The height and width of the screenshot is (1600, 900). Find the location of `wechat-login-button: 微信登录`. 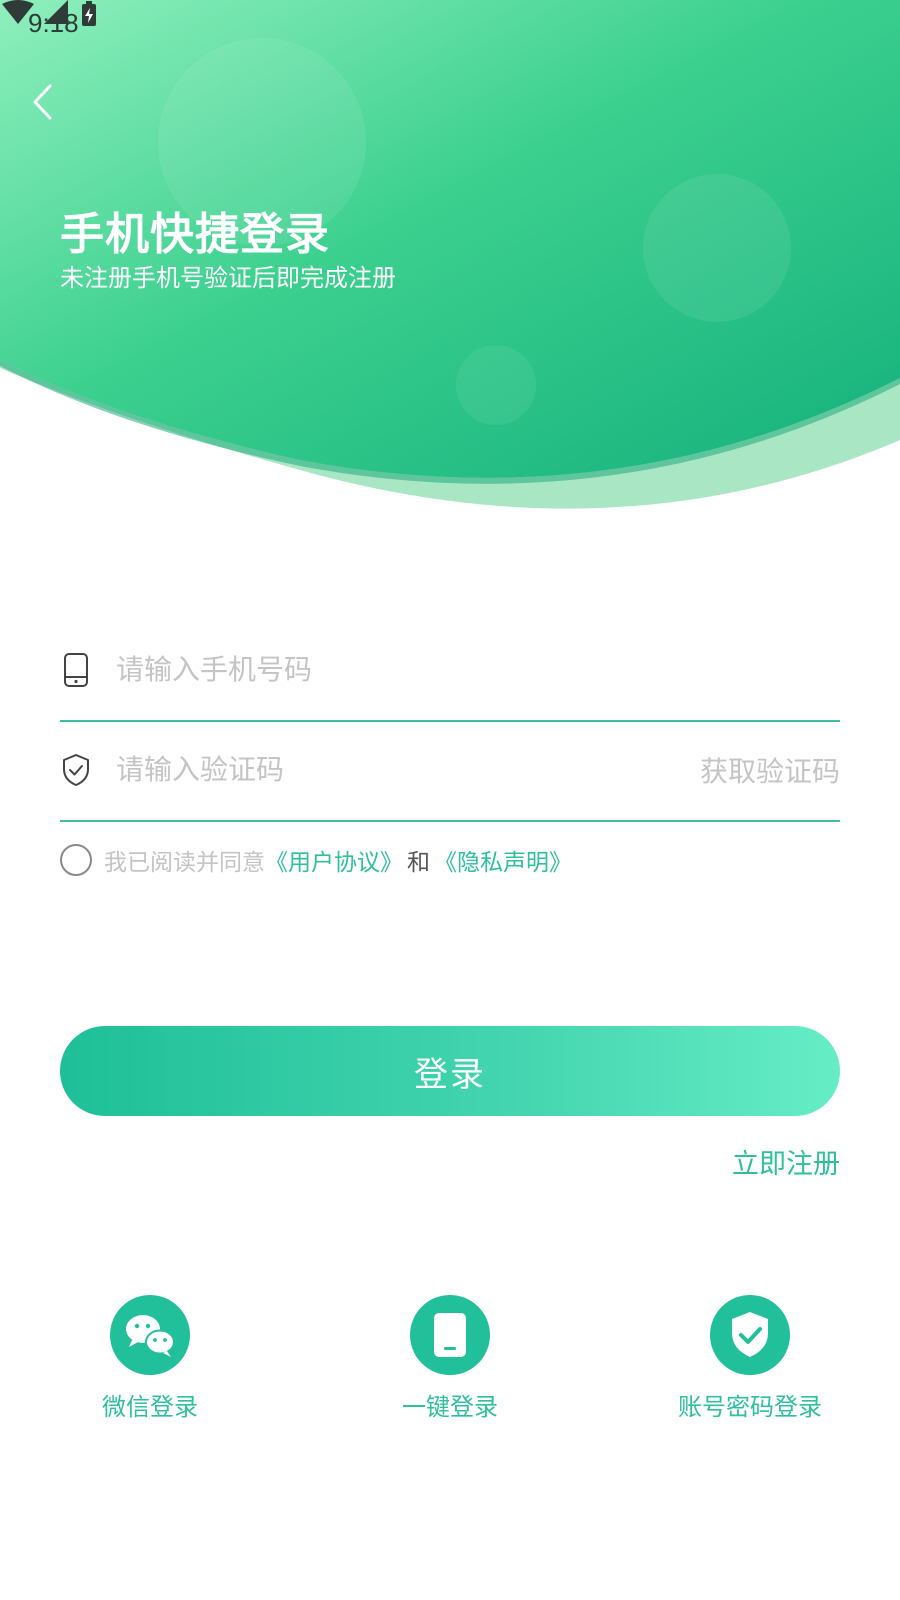

wechat-login-button: 微信登录 is located at coordinates (150, 1358).